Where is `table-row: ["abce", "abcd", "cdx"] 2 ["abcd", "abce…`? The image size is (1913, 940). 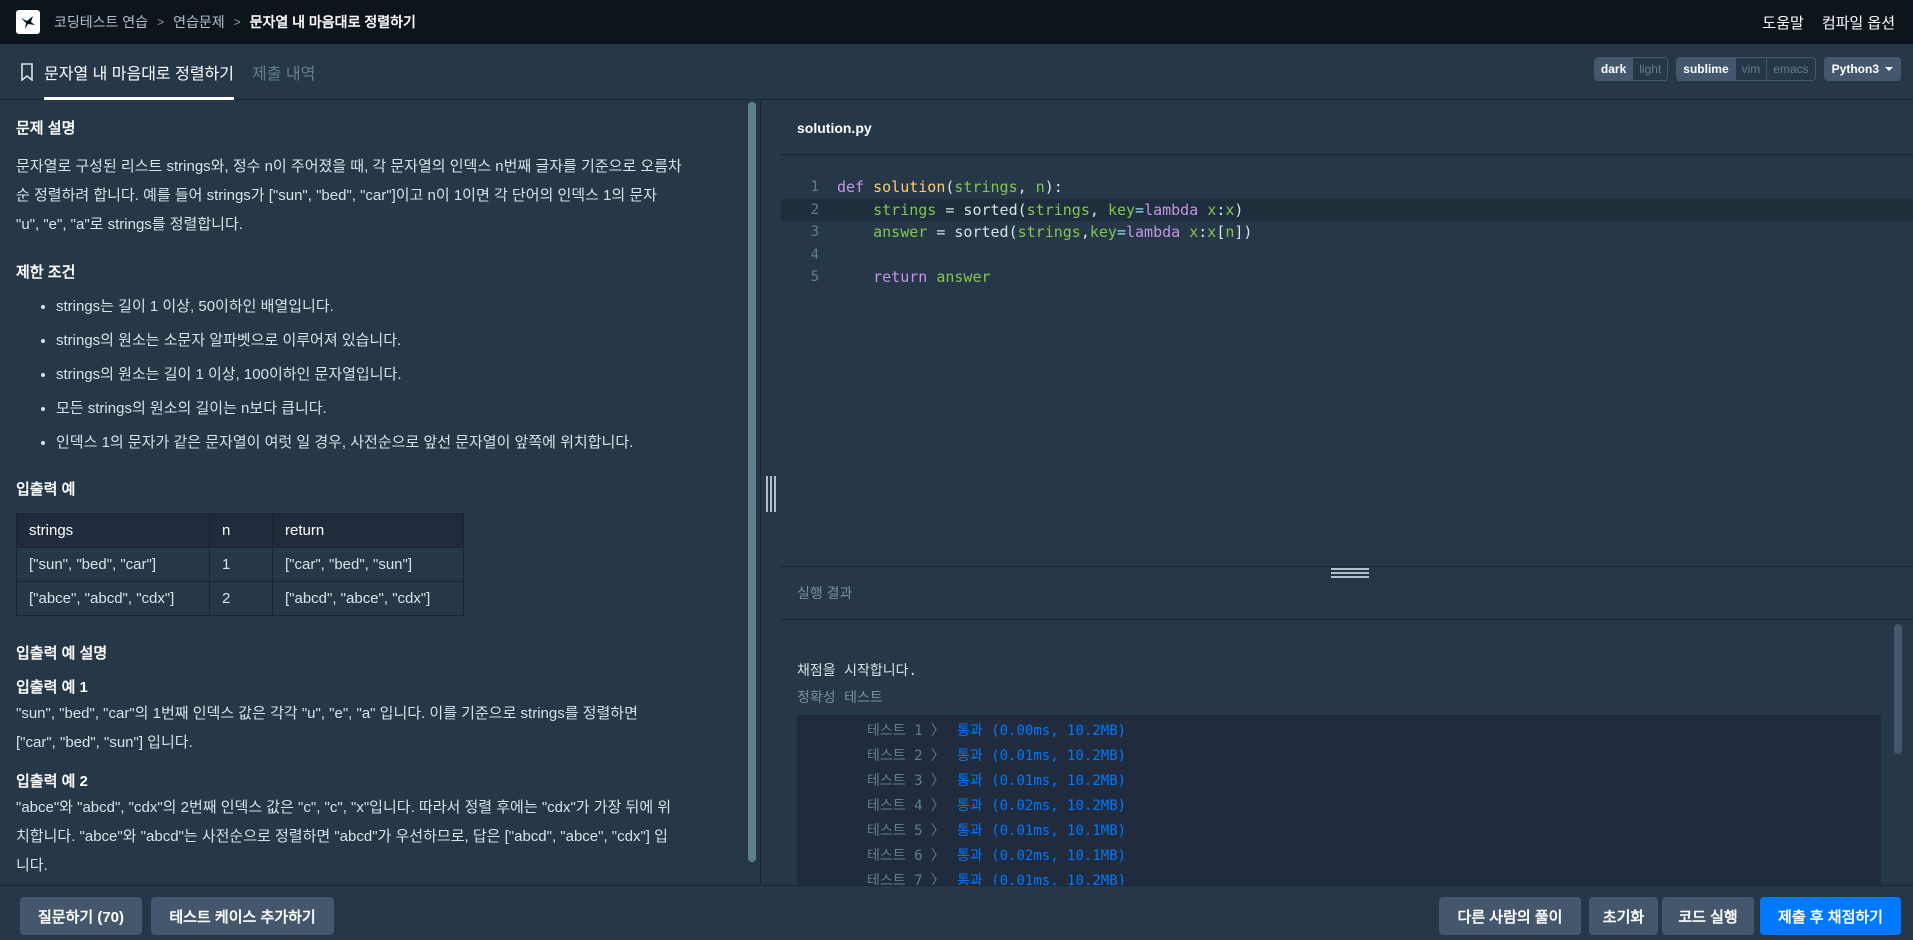
table-row: ["abce", "abcd", "cdx"] 2 ["abcd", "abce… is located at coordinates (240, 598).